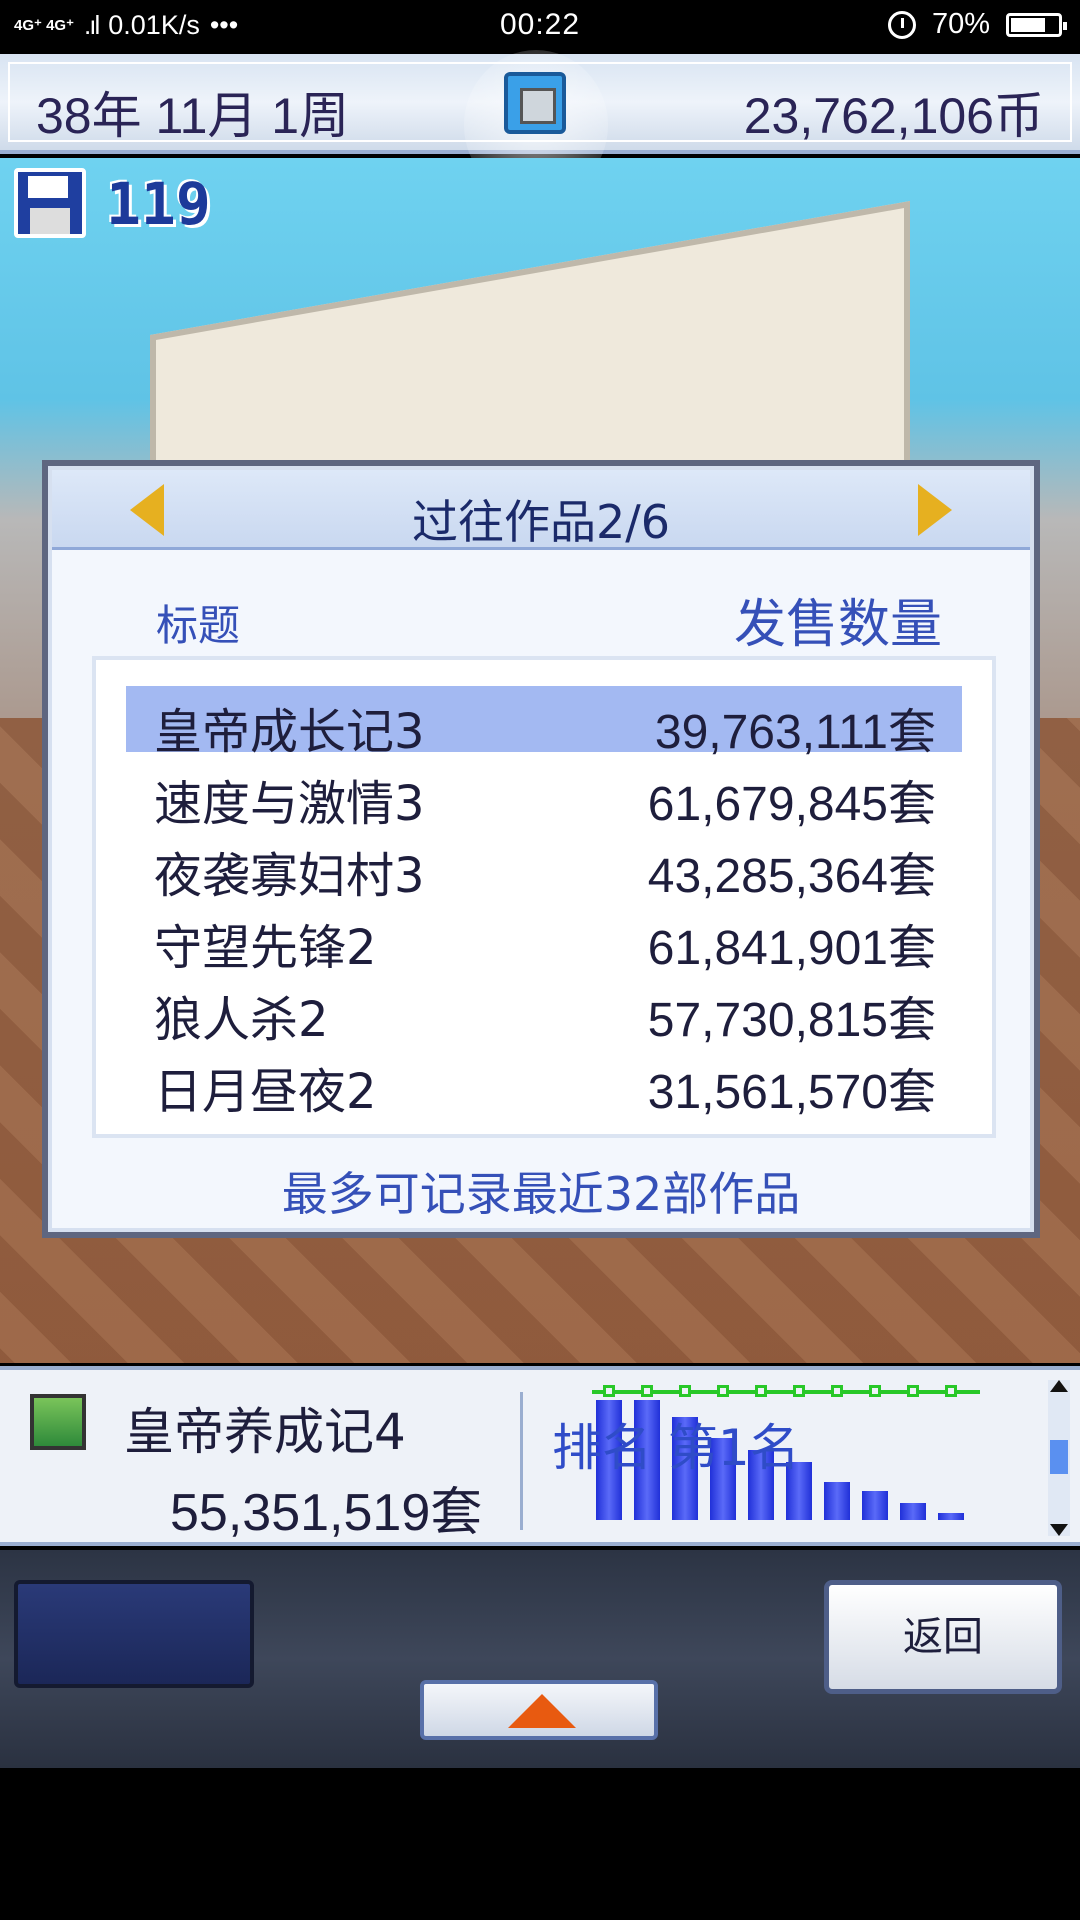 The image size is (1080, 1920). I want to click on work-name: 皇帝成长记3, so click(289, 732).